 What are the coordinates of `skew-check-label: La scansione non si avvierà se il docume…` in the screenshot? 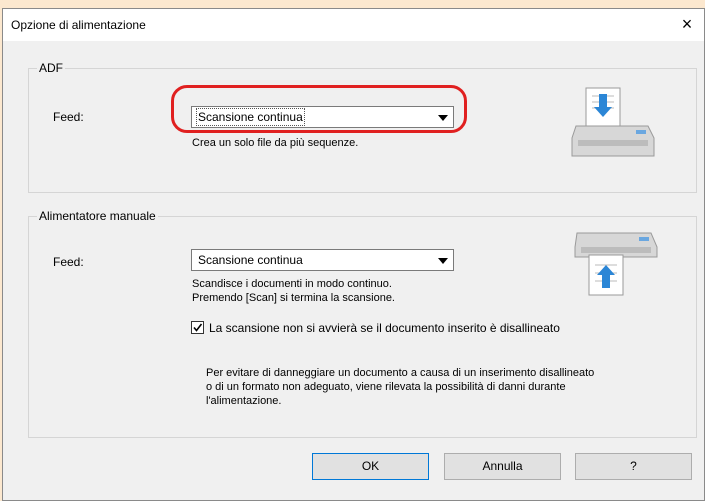 It's located at (384, 328).